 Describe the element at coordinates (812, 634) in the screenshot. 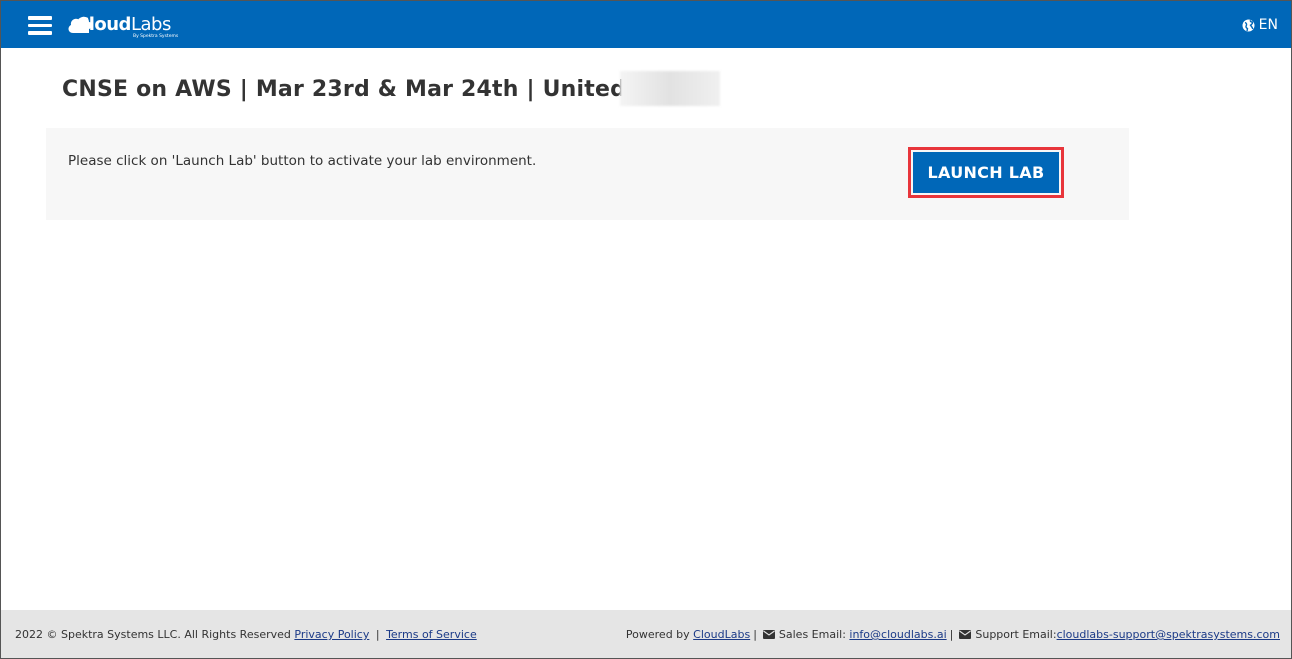

I see `sales-email-label: Sales Email:` at that location.